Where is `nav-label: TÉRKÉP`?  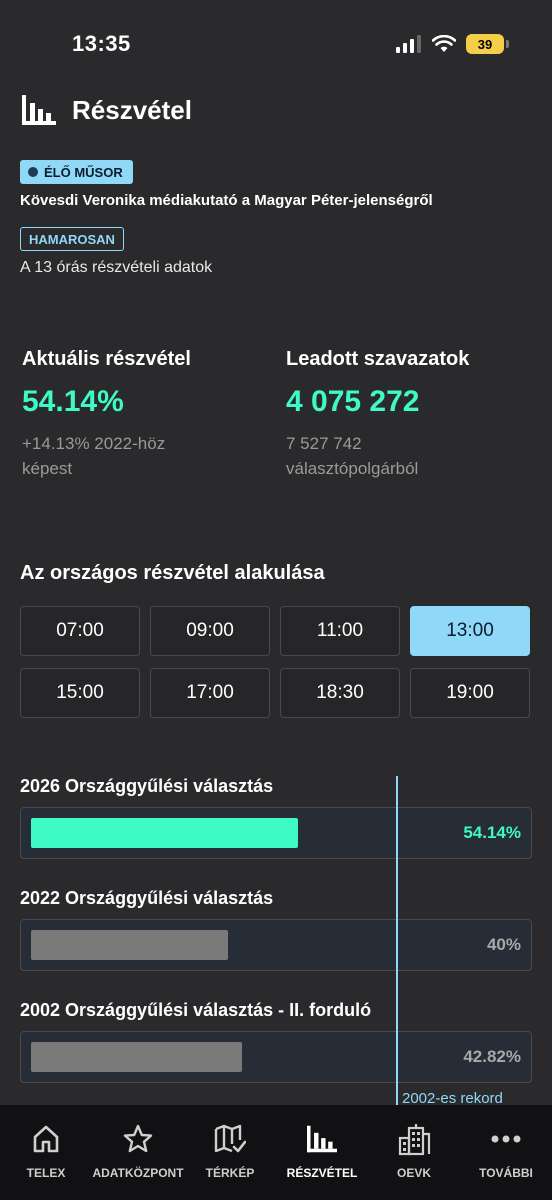
nav-label: TÉRKÉP is located at coordinates (230, 1173).